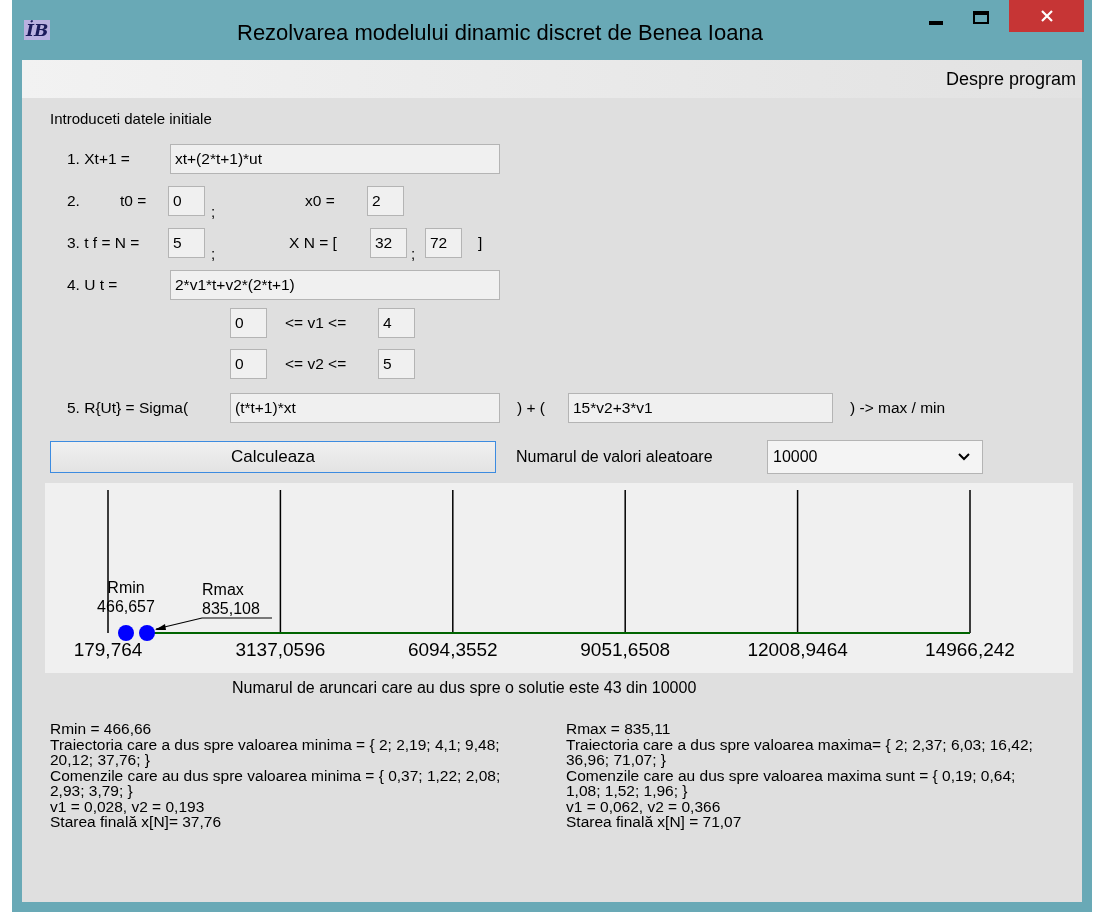  Describe the element at coordinates (619, 729) in the screenshot. I see `result-text: Rmax = 835,11` at that location.